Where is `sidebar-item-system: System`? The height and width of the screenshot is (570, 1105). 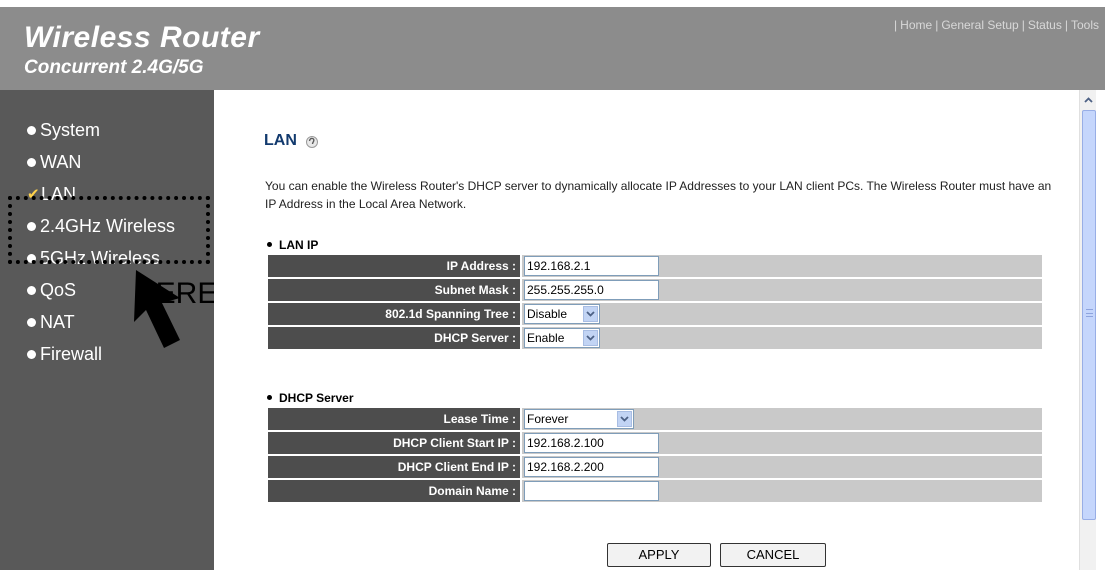 sidebar-item-system: System is located at coordinates (101, 130).